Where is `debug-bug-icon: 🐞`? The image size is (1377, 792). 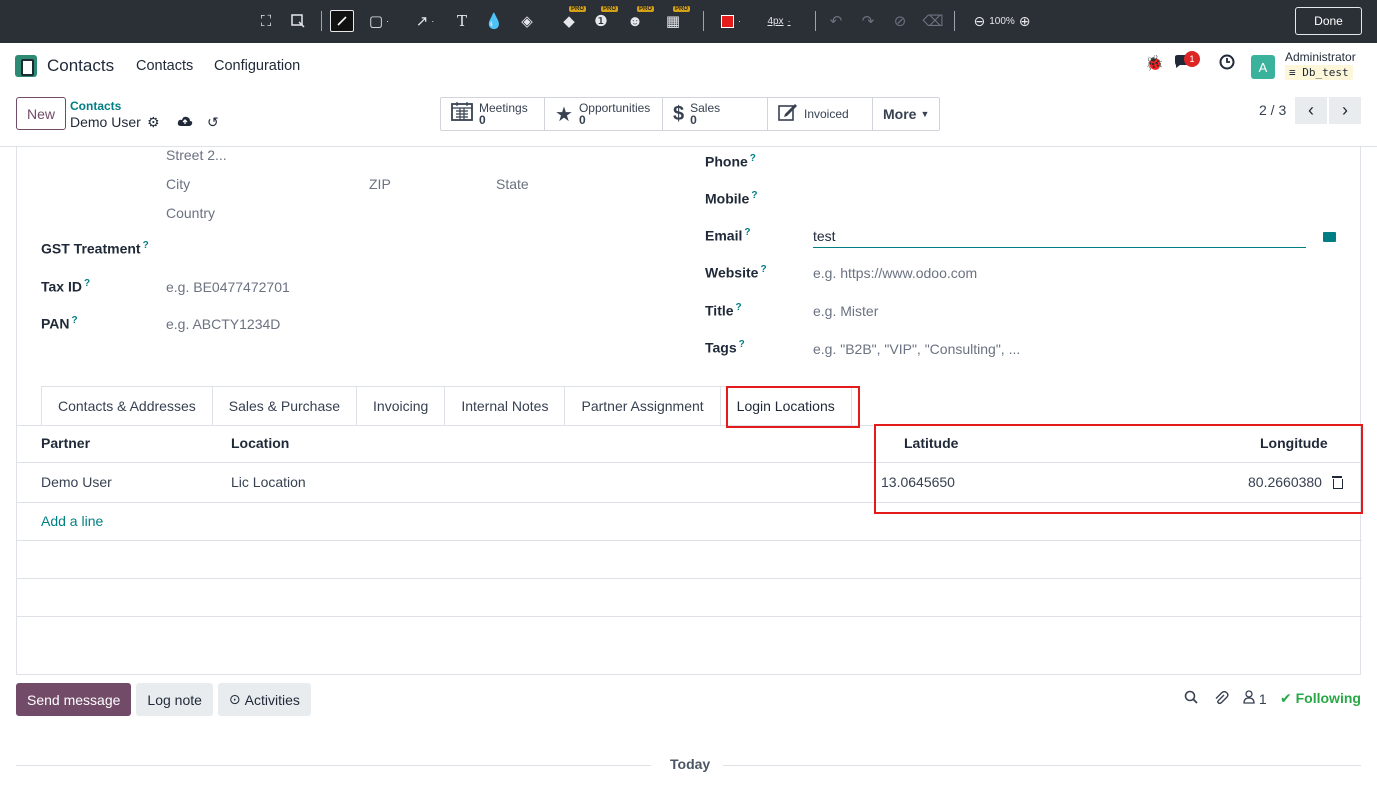
debug-bug-icon: 🐞 is located at coordinates (1154, 63).